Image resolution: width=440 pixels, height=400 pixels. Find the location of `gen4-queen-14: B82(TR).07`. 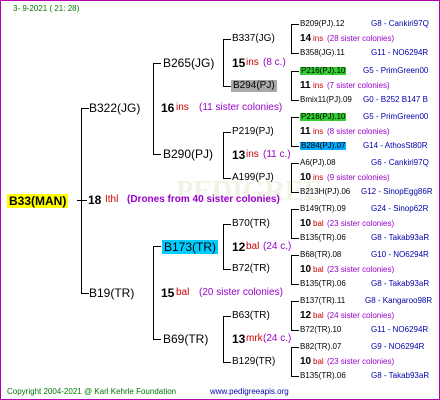

gen4-queen-14: B82(TR).07 is located at coordinates (320, 347).